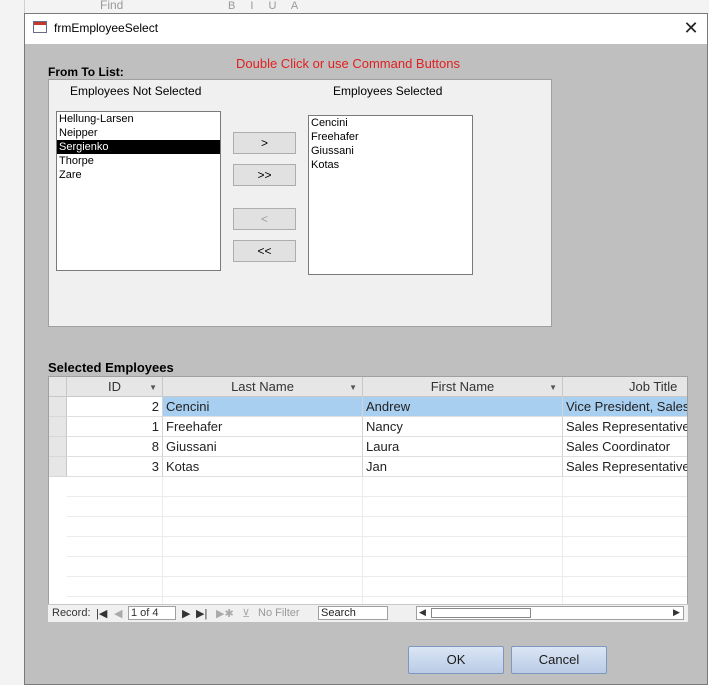  What do you see at coordinates (390, 195) in the screenshot?
I see `employees-selected-list: Cencini Freehafer Giussani Kotas` at bounding box center [390, 195].